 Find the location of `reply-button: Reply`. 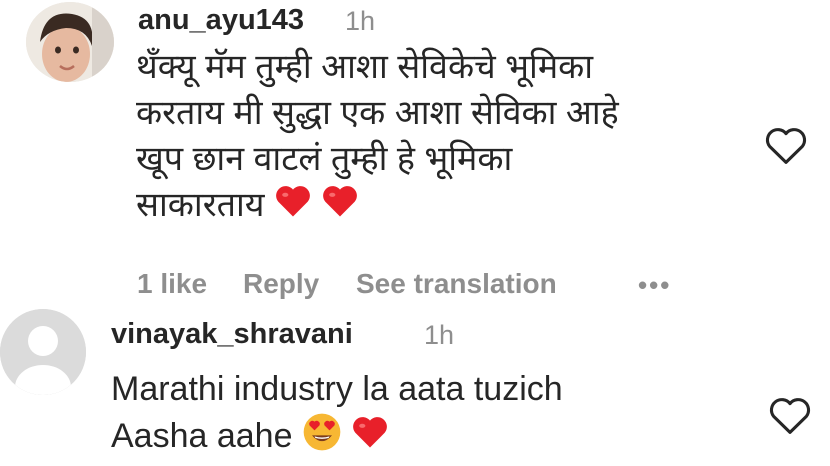

reply-button: Reply is located at coordinates (281, 284).